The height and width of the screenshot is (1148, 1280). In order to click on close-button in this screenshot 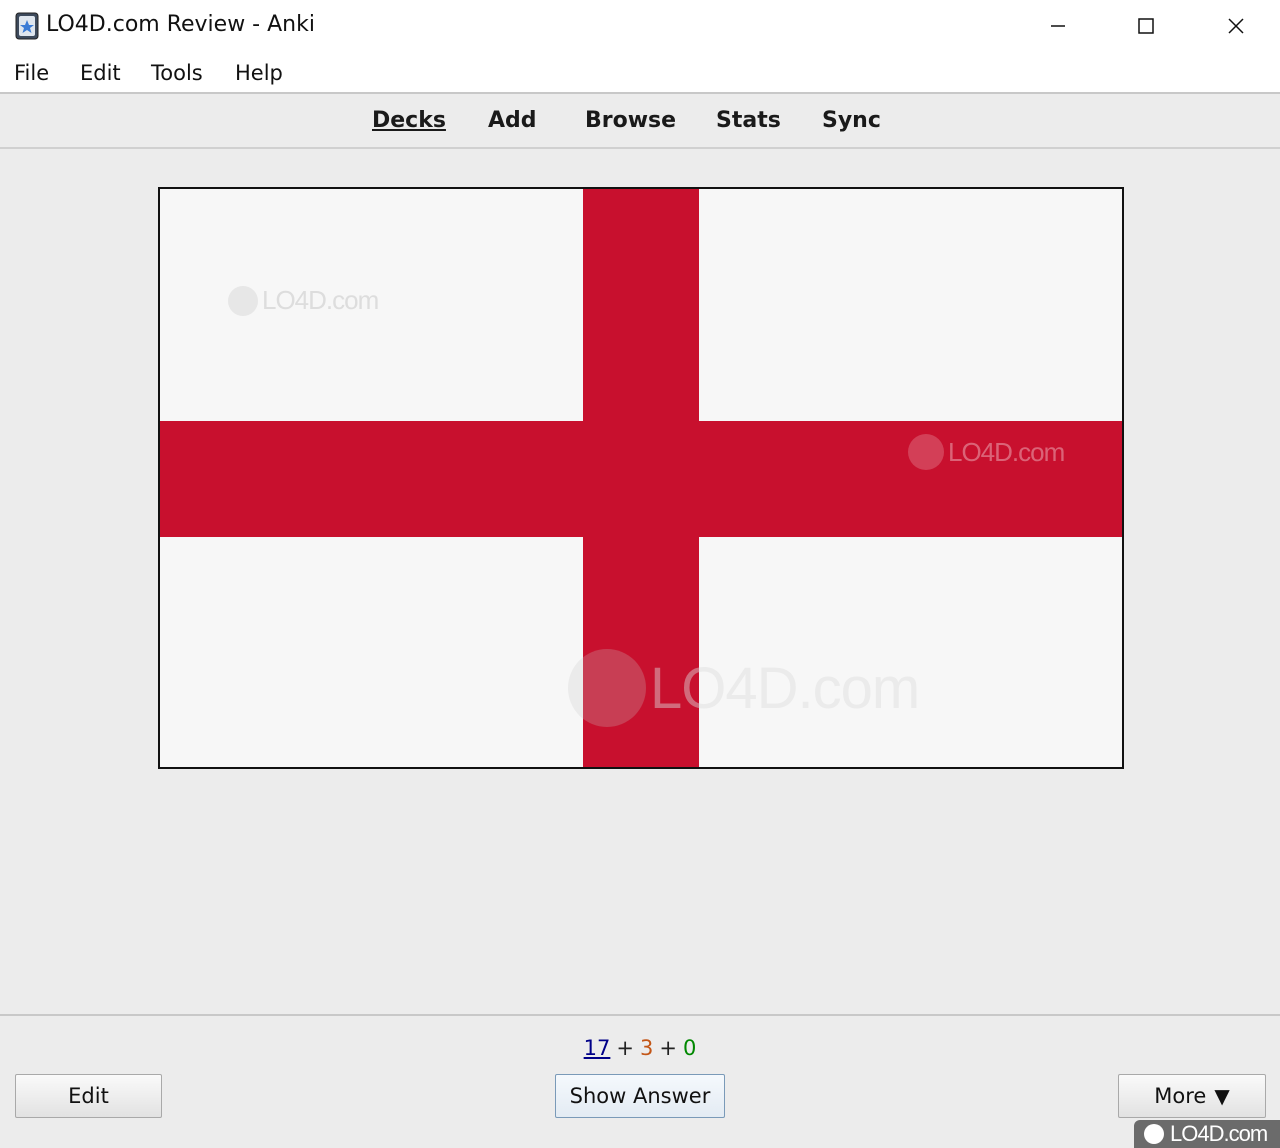, I will do `click(1236, 26)`.